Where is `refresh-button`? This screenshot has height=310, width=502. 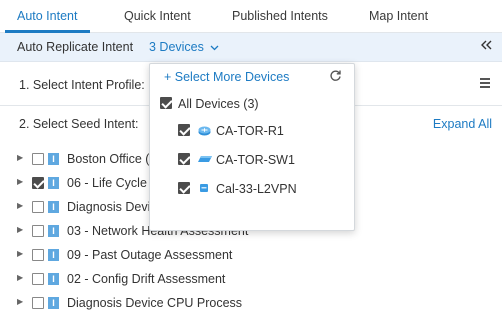 refresh-button is located at coordinates (335, 77).